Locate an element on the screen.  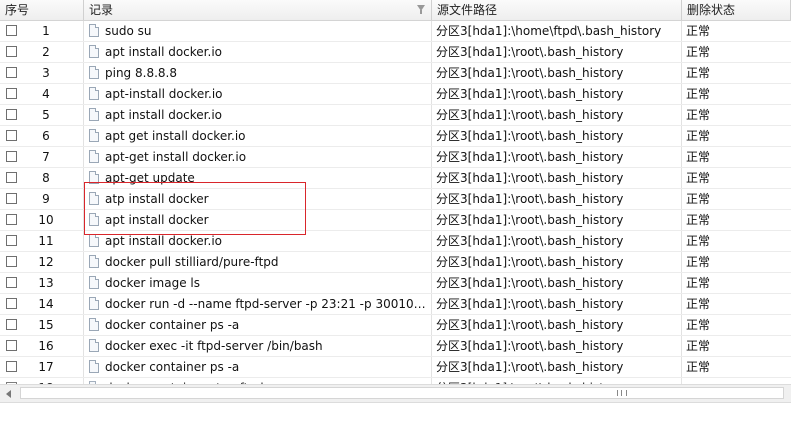
record-cell: docker exec -it ftpd-server /bin/bash is located at coordinates (258, 346).